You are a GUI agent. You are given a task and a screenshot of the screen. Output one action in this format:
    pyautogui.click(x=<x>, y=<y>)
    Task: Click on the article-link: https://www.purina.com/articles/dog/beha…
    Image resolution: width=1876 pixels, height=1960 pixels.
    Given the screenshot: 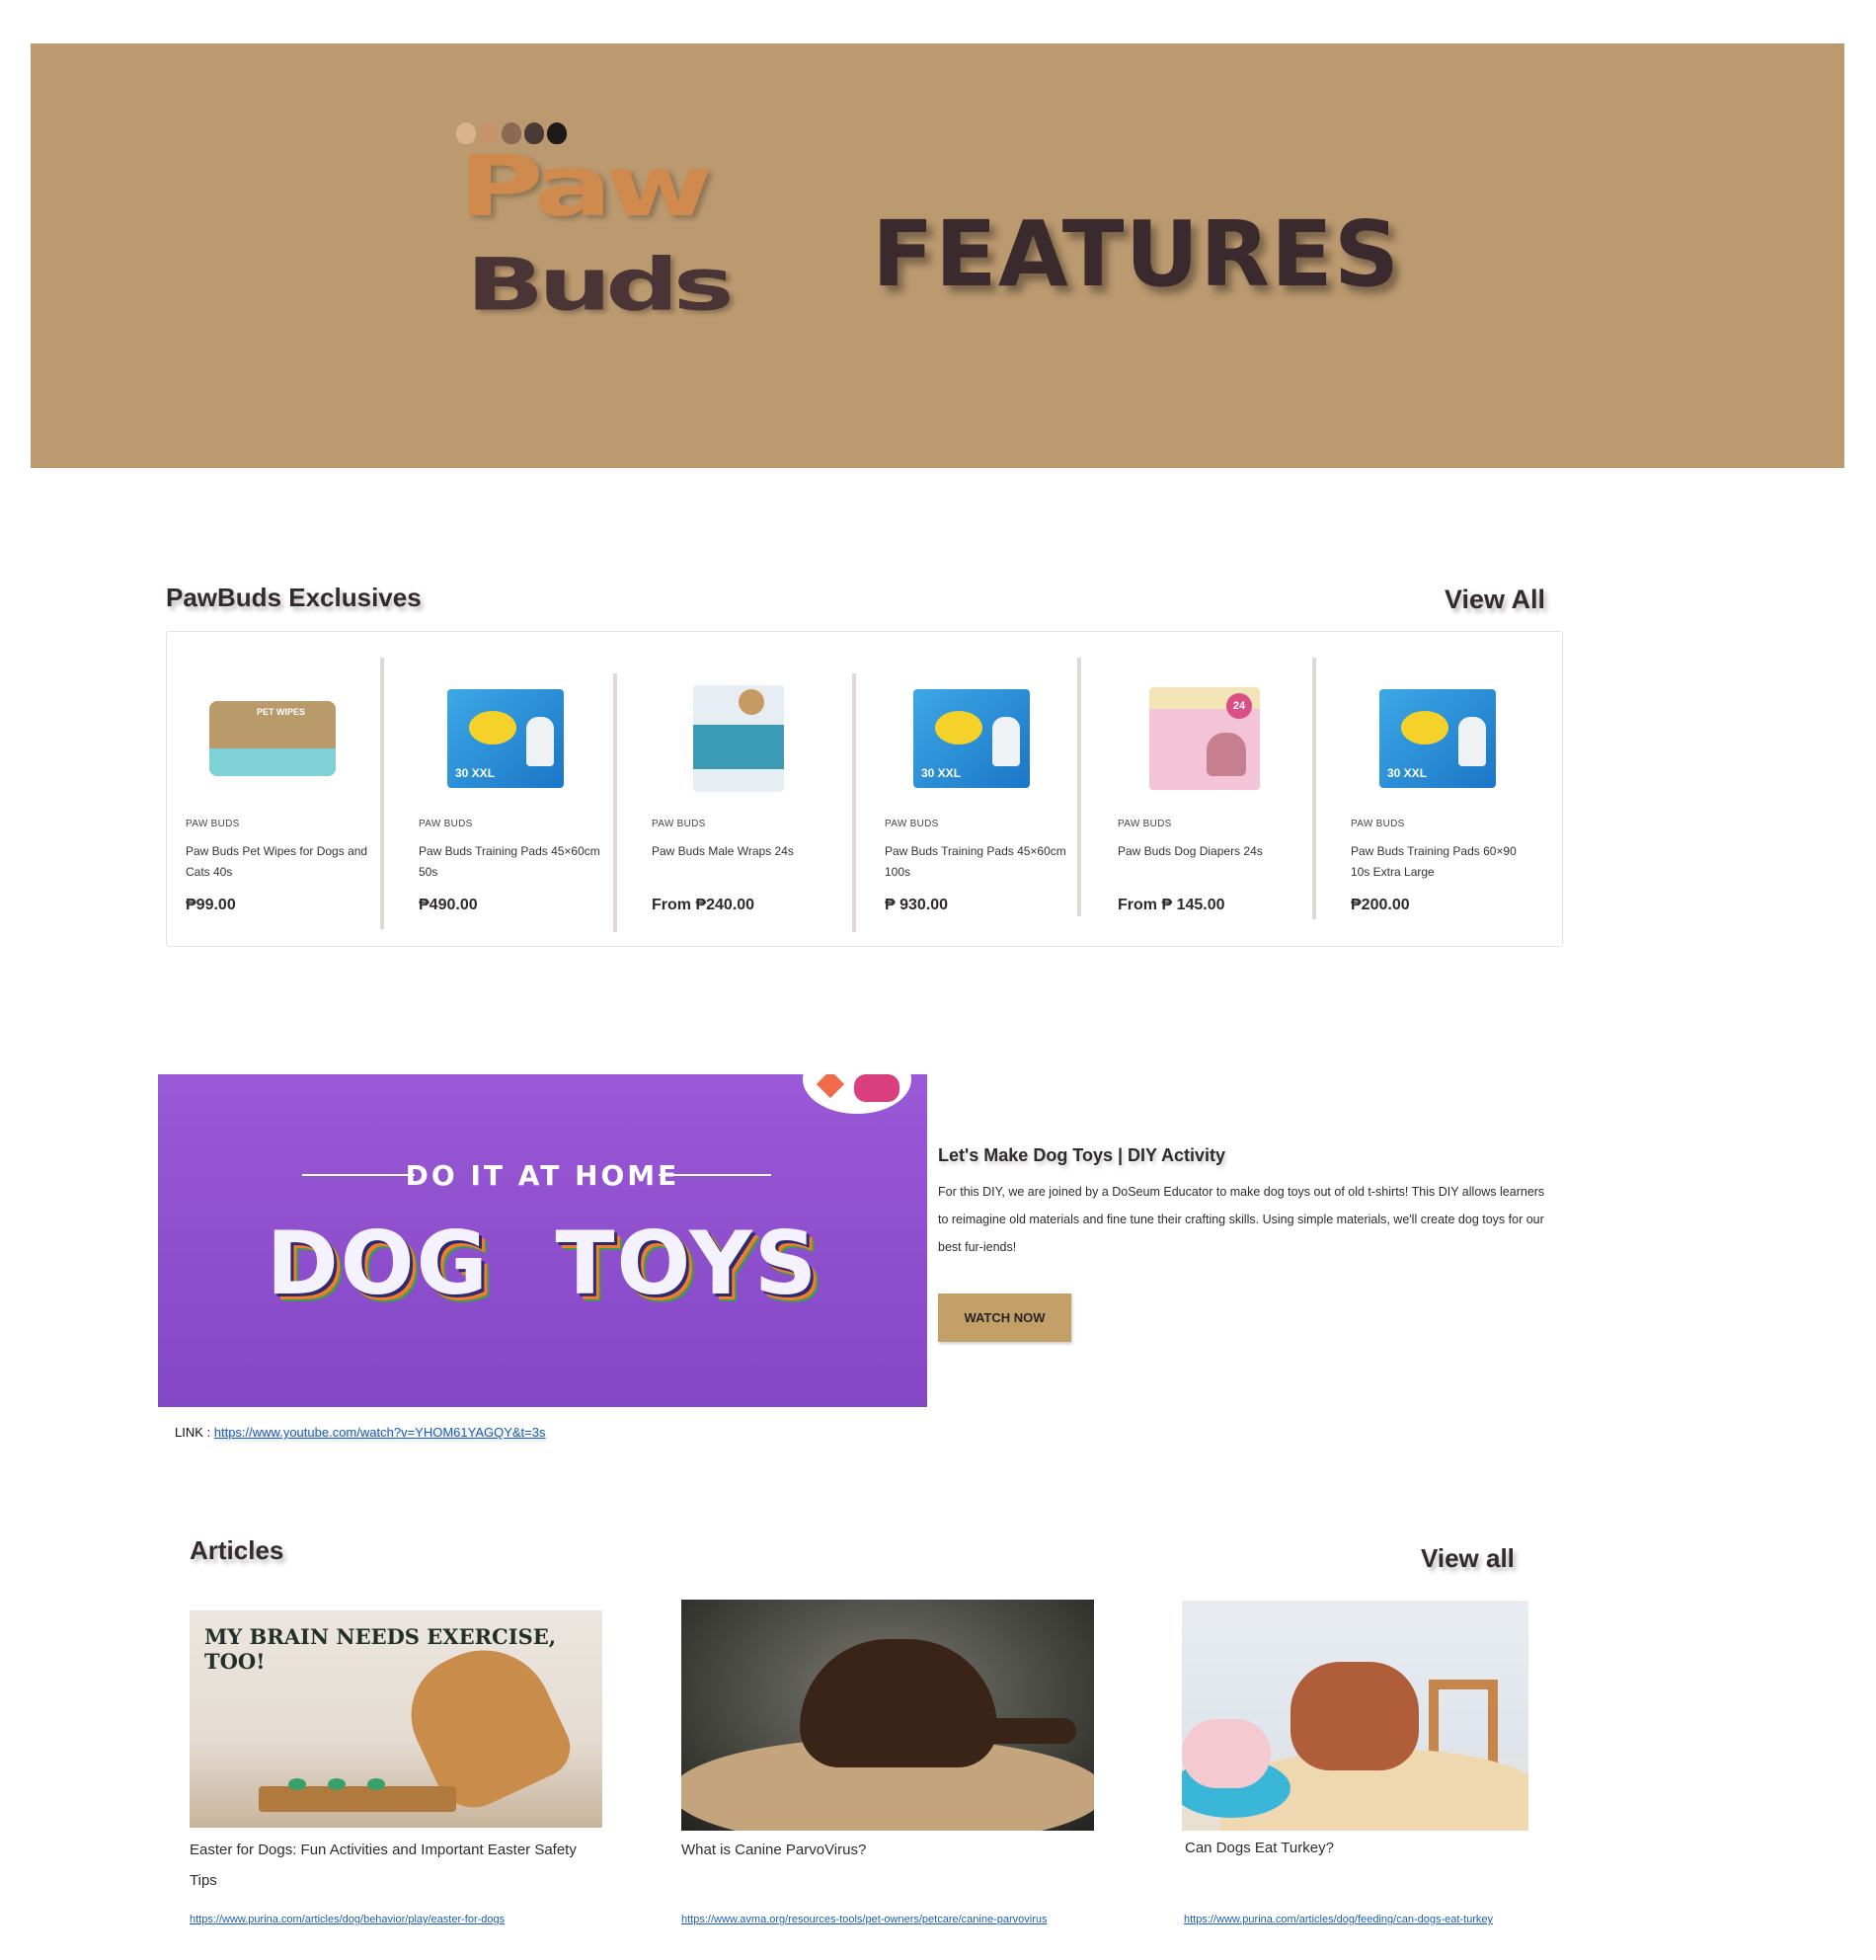 What is the action you would take?
    pyautogui.click(x=348, y=1920)
    